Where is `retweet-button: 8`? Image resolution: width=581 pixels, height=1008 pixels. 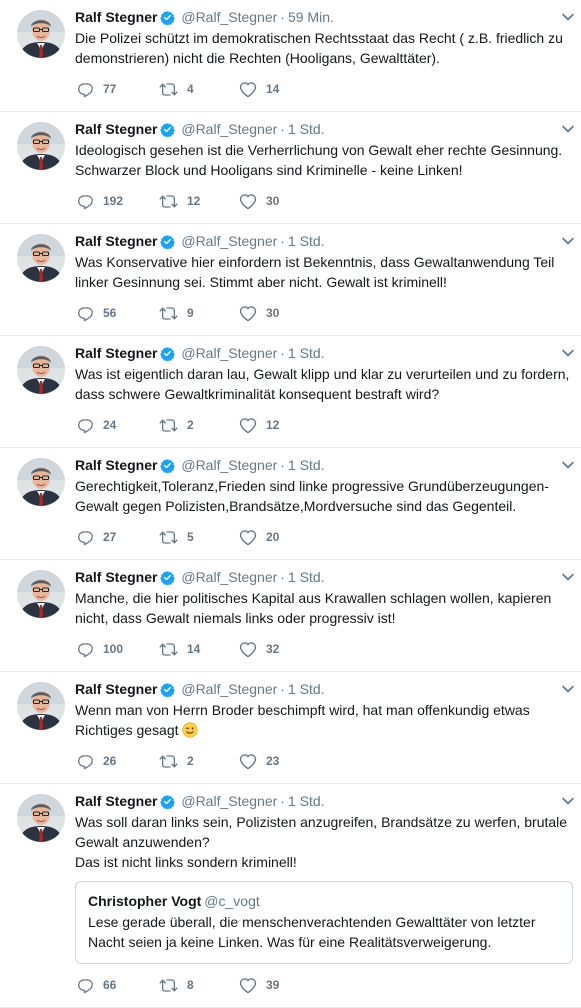
retweet-button: 8 is located at coordinates (199, 985).